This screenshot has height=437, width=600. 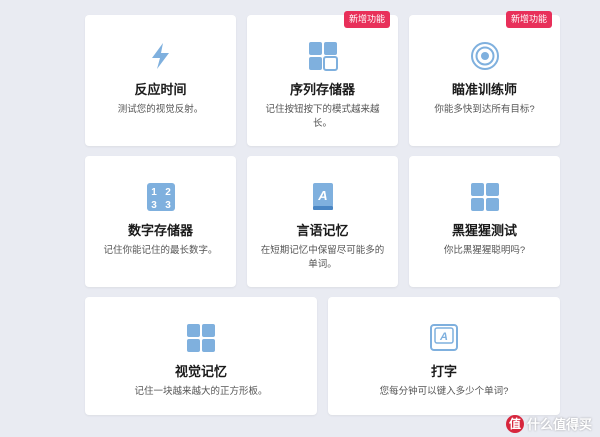 I want to click on card-reaction-time: 反应时间 测试您的视觉反射。, so click(x=160, y=80).